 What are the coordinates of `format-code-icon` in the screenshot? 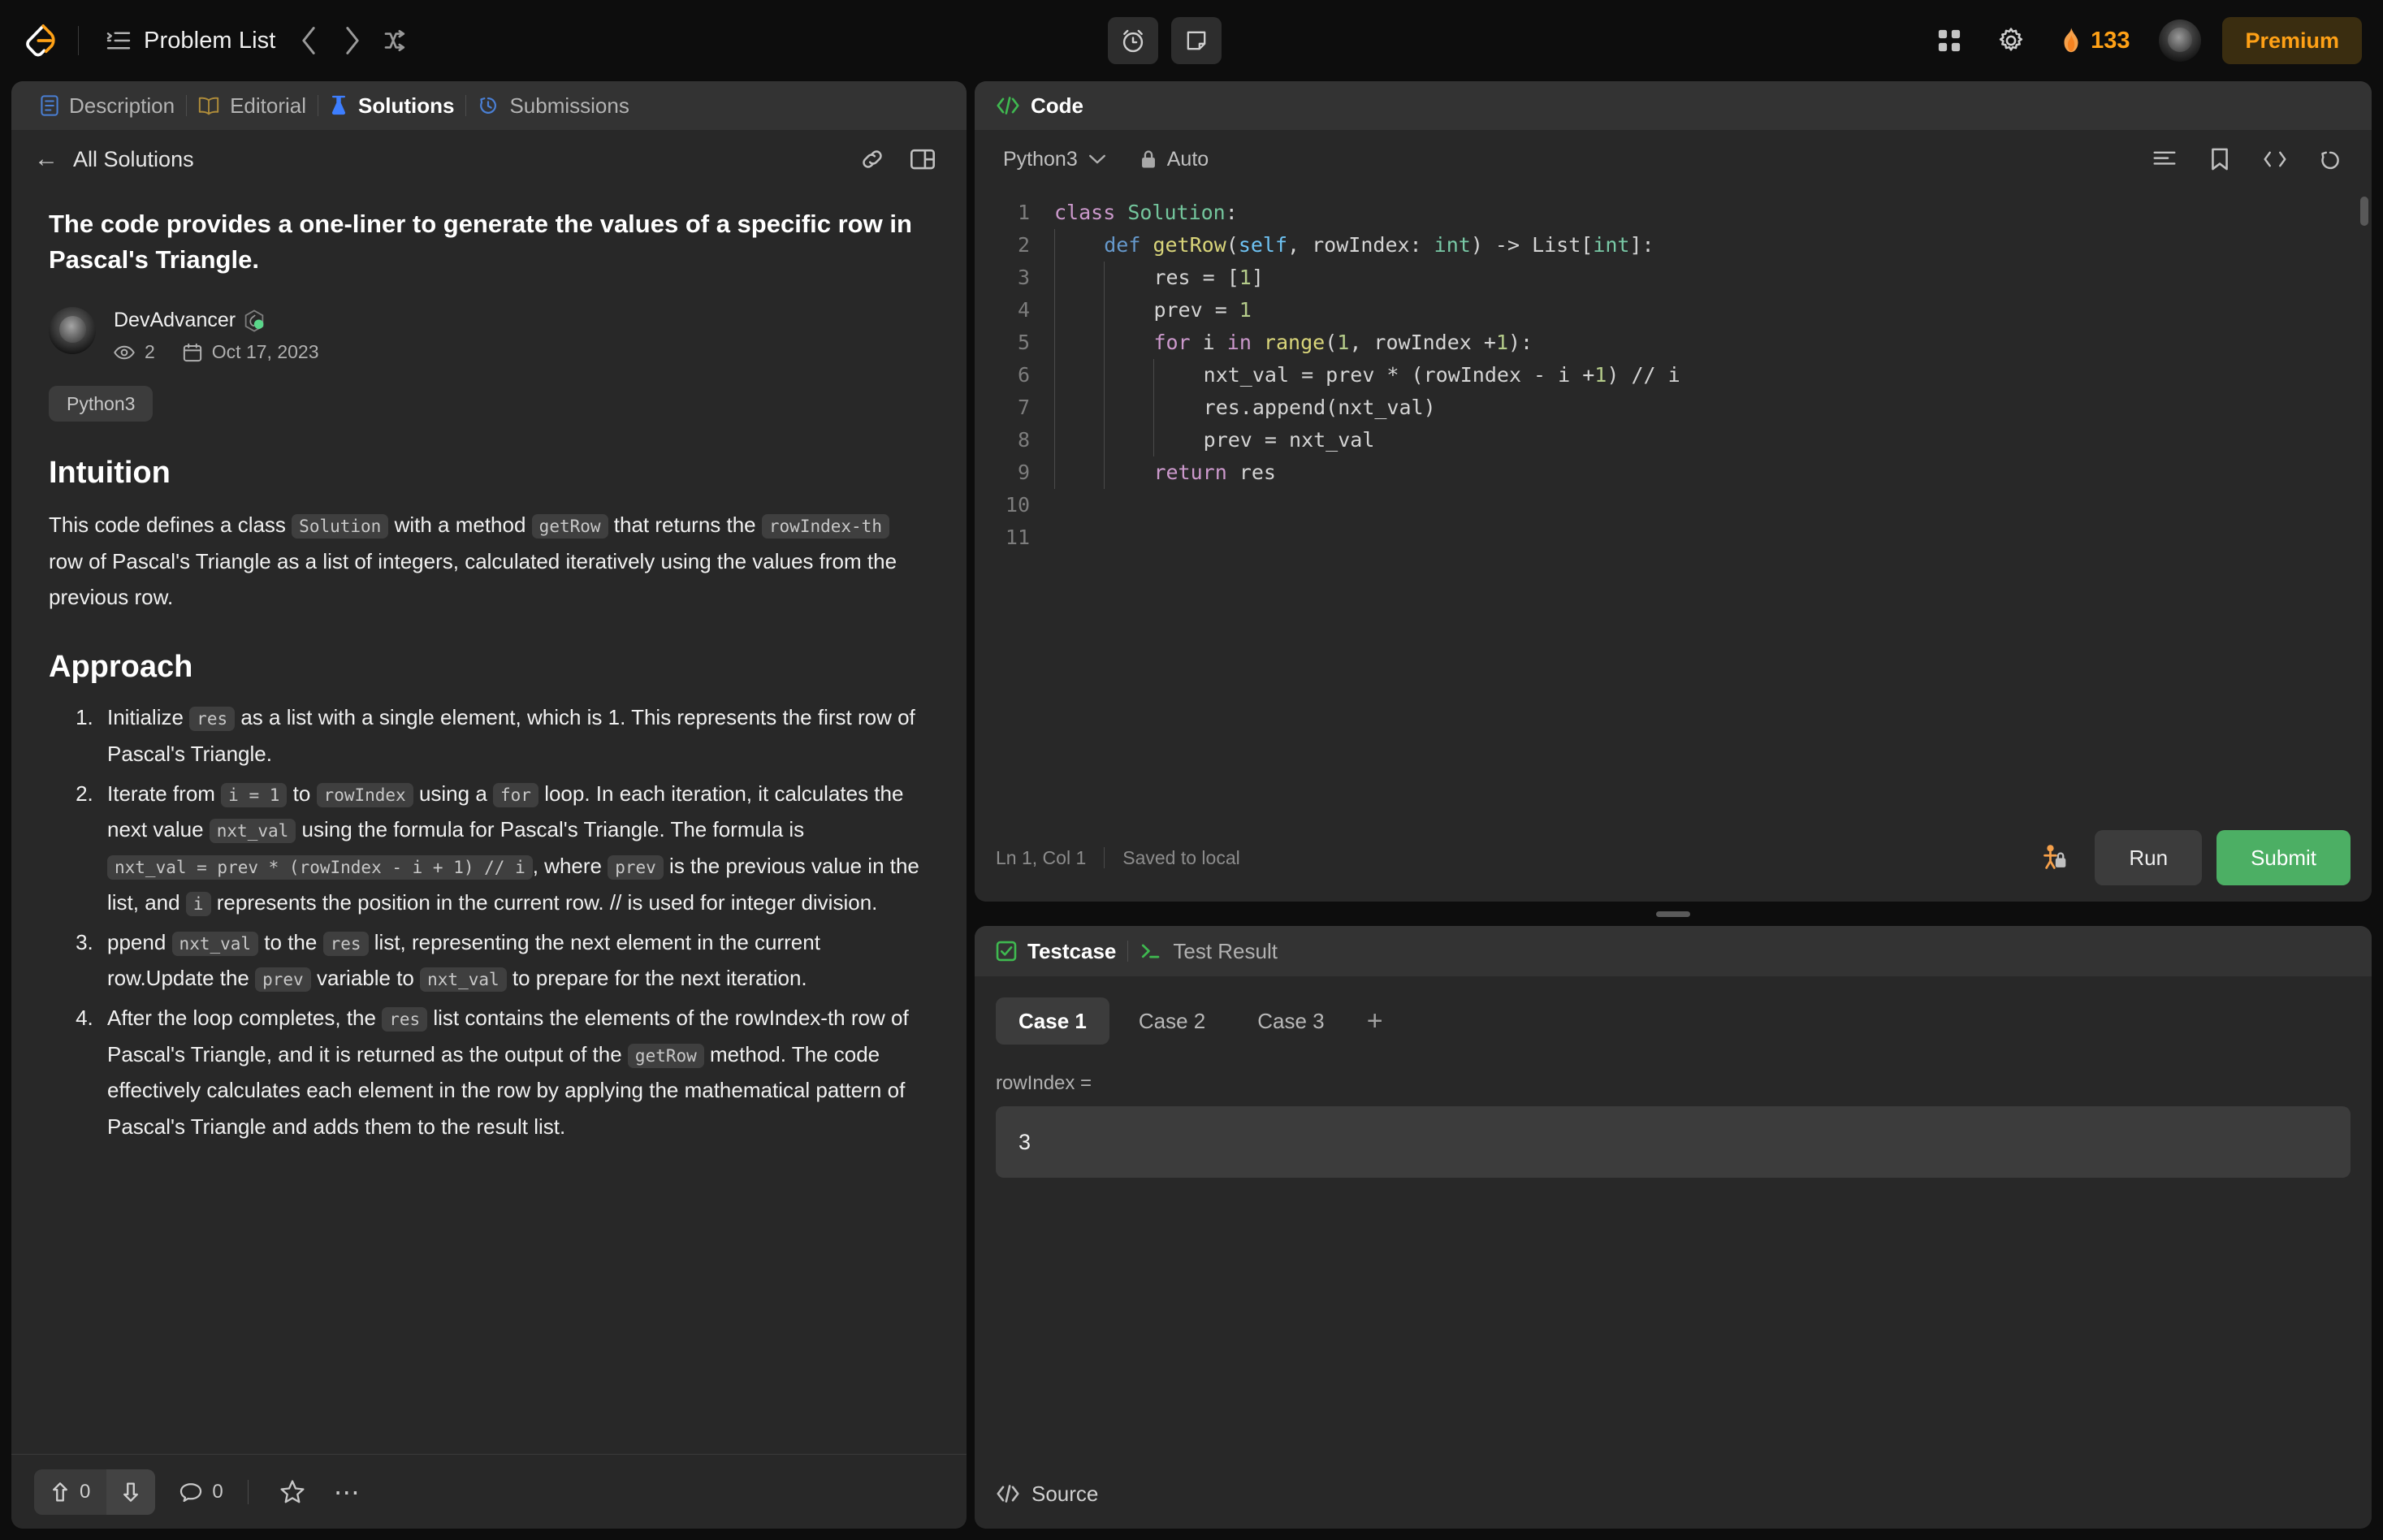 It's located at (2164, 159).